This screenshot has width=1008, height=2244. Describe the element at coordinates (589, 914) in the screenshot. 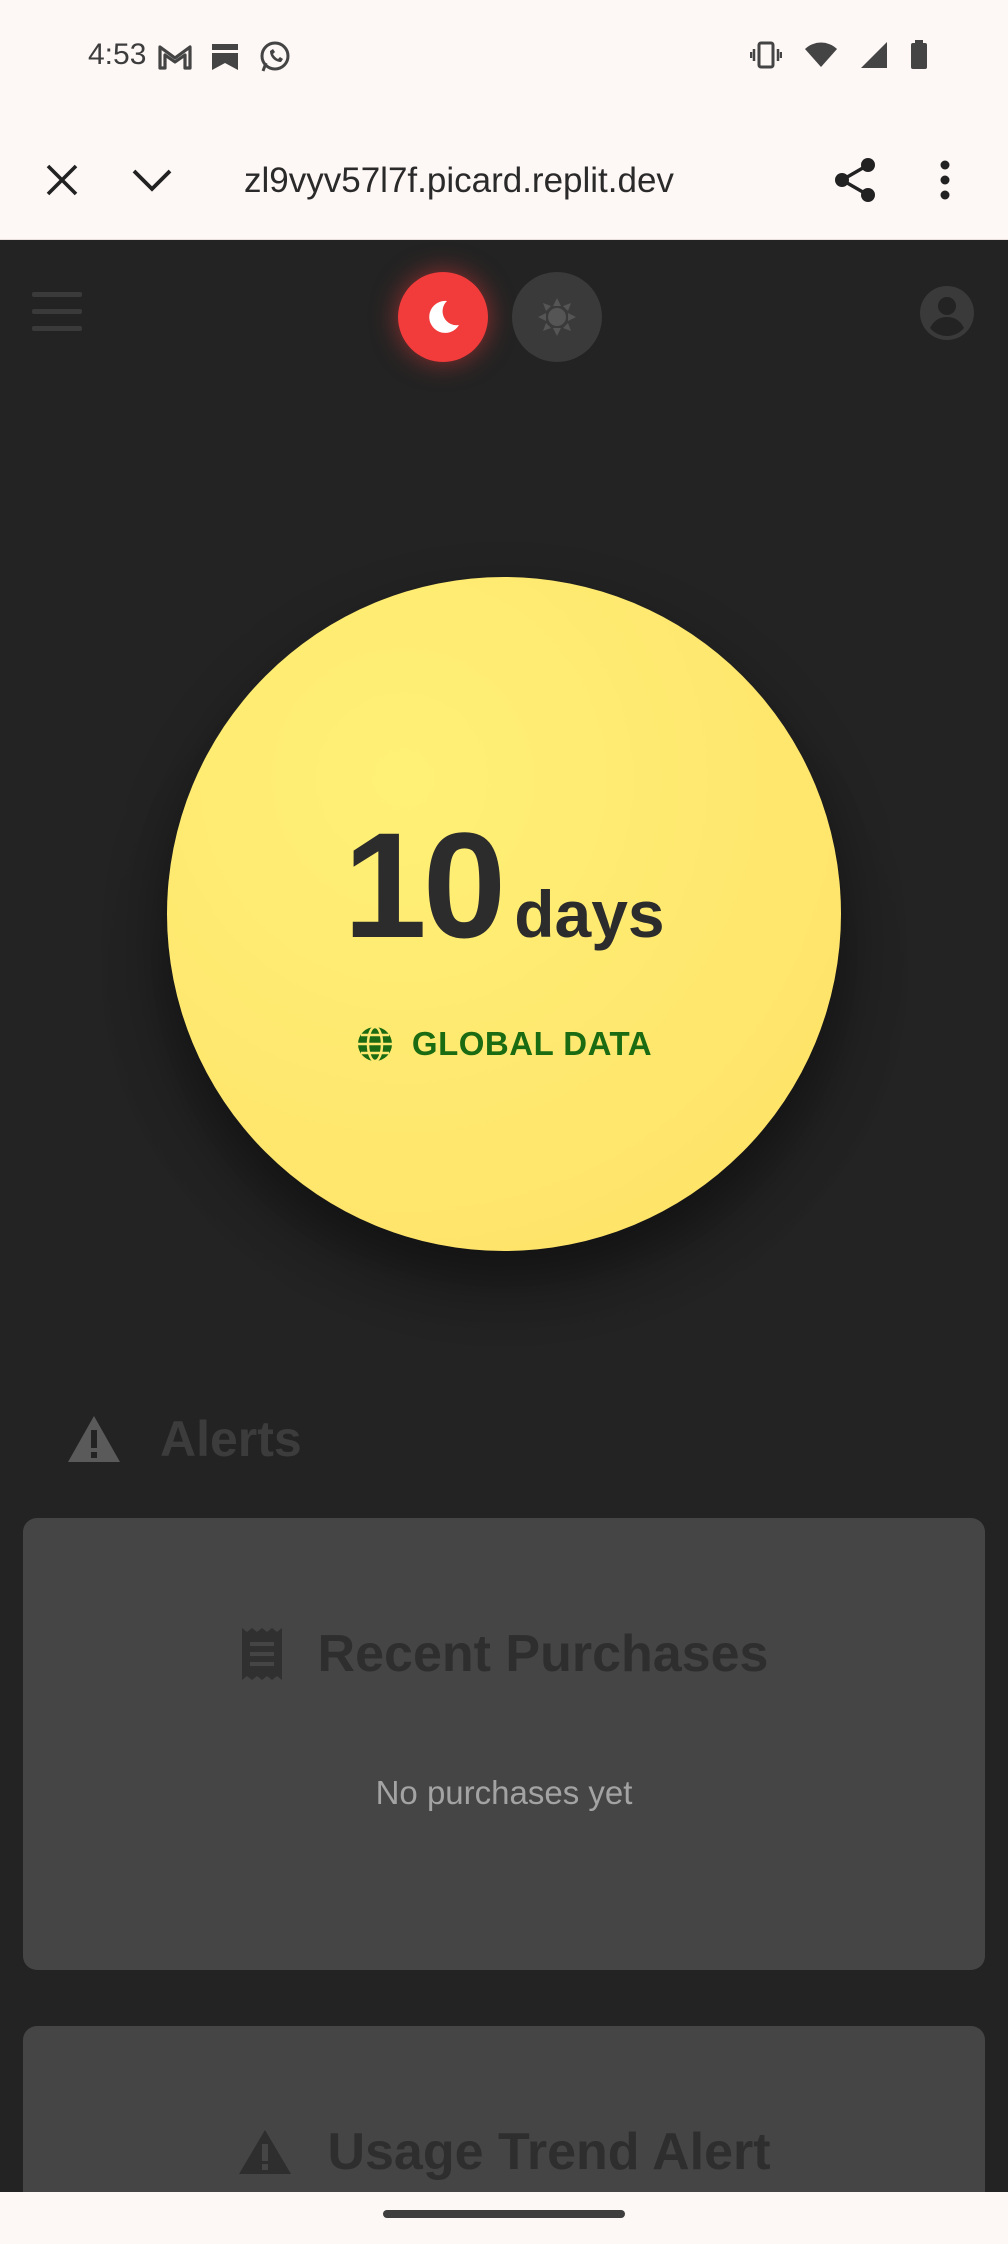

I see `days-unit: days` at that location.